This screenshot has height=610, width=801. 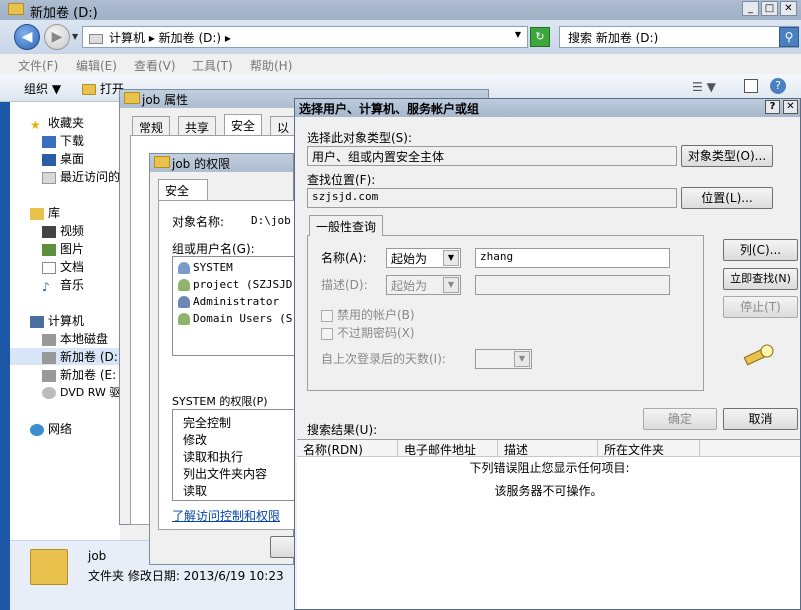 What do you see at coordinates (89, 89) in the screenshot?
I see `open-folder-icon` at bounding box center [89, 89].